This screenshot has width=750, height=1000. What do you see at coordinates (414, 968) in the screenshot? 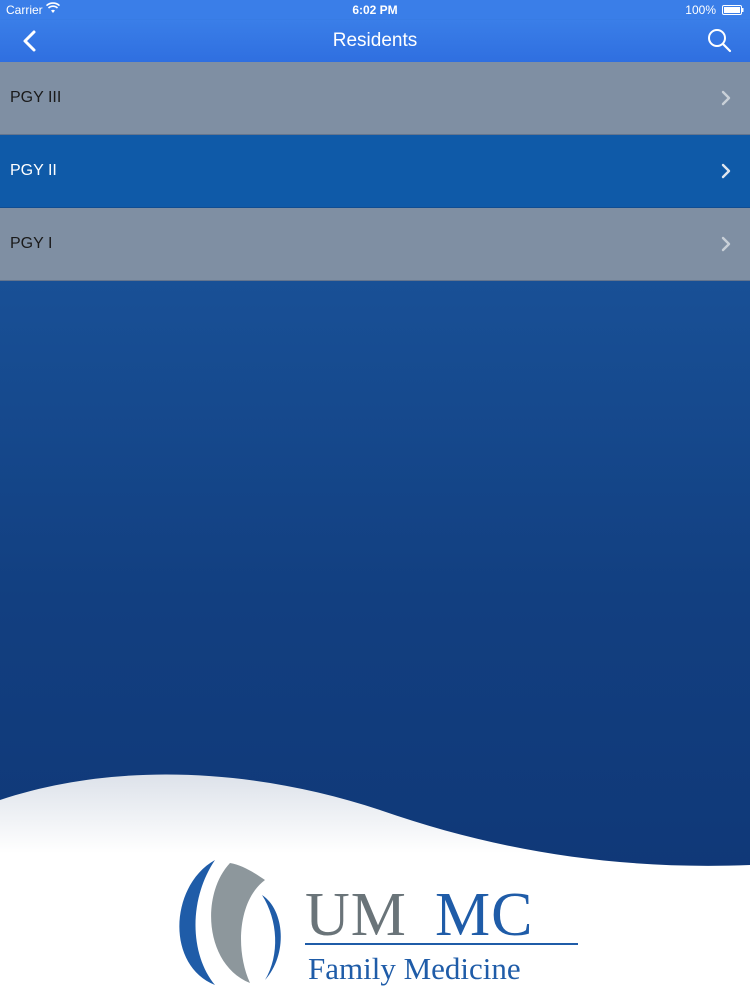
I see `svg-text: Family Medicine` at bounding box center [414, 968].